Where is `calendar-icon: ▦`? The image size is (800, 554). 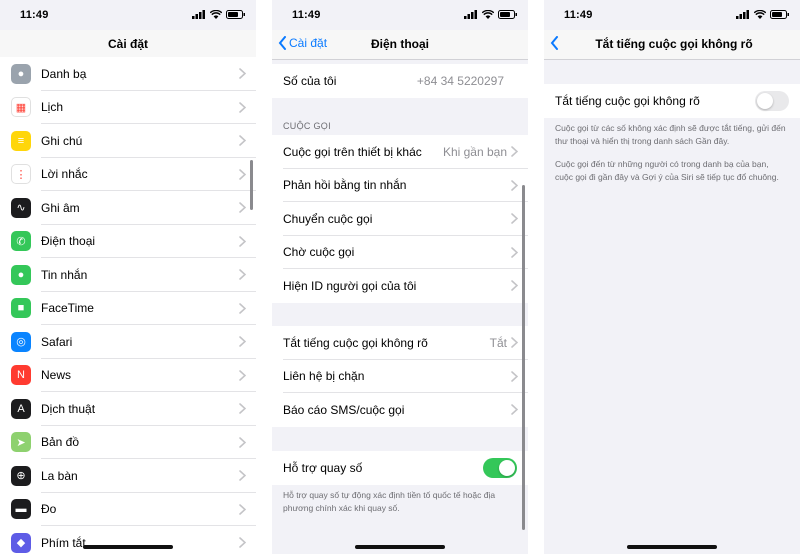 calendar-icon: ▦ is located at coordinates (21, 107).